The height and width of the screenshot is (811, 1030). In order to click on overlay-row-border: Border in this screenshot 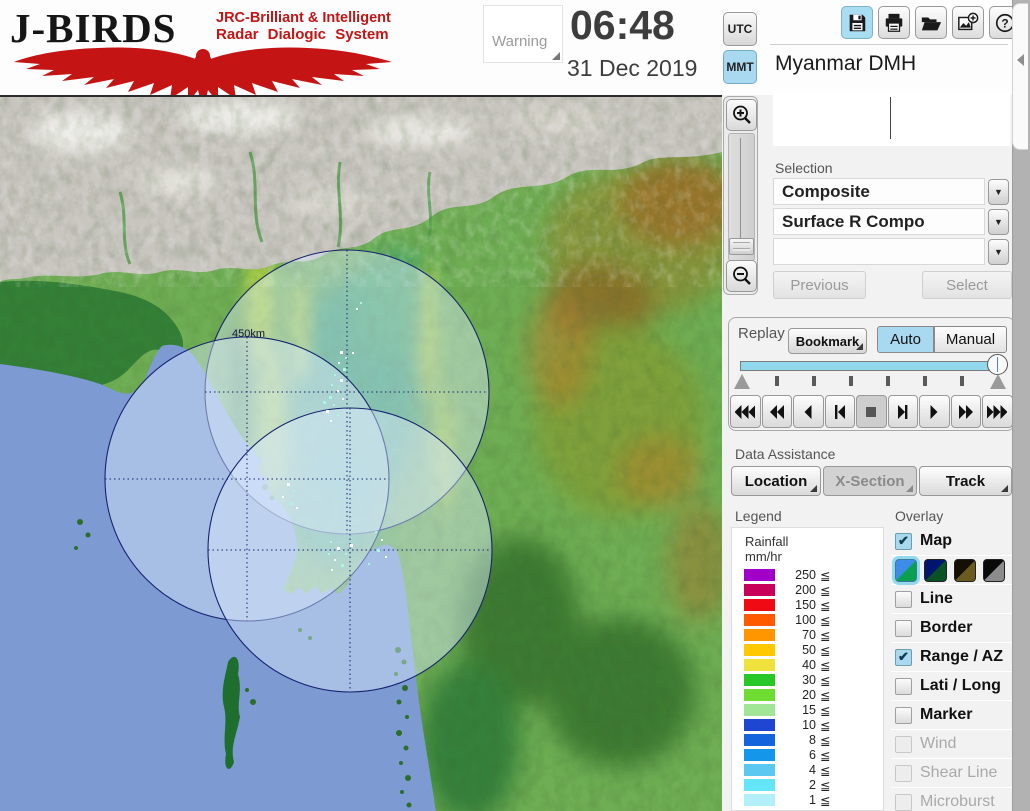, I will do `click(951, 628)`.